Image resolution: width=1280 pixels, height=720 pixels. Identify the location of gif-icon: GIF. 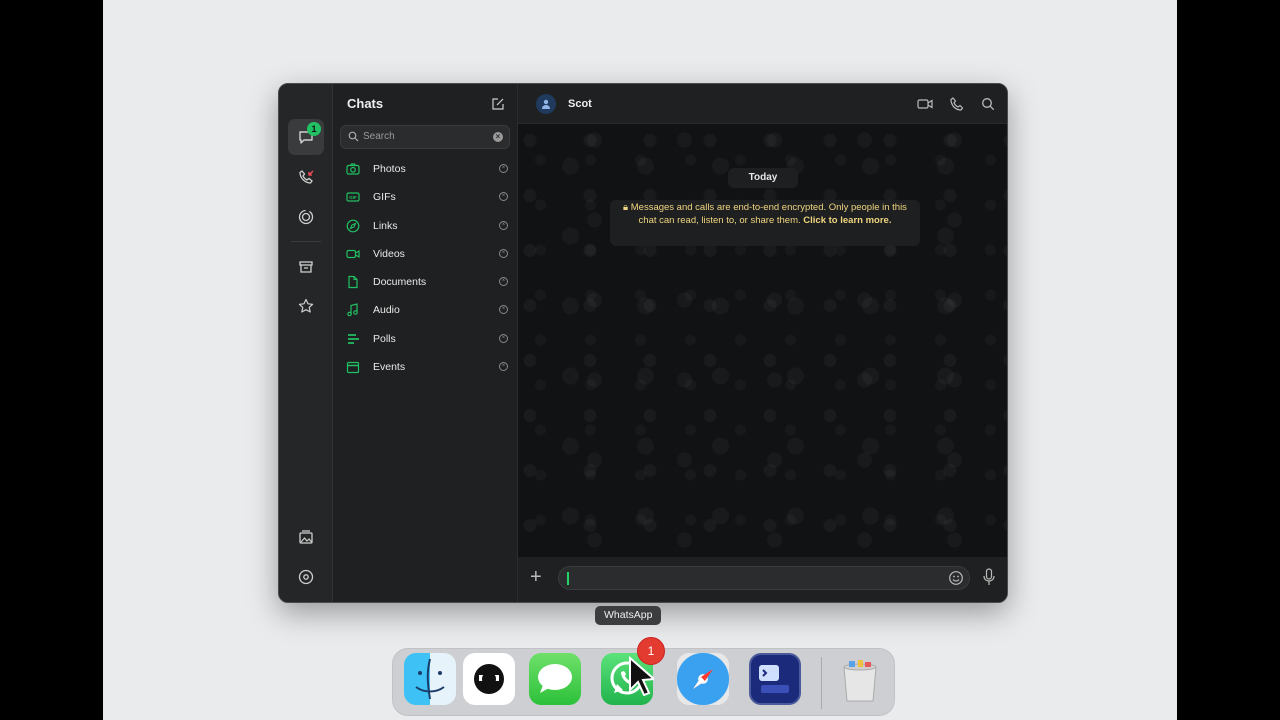
(353, 197).